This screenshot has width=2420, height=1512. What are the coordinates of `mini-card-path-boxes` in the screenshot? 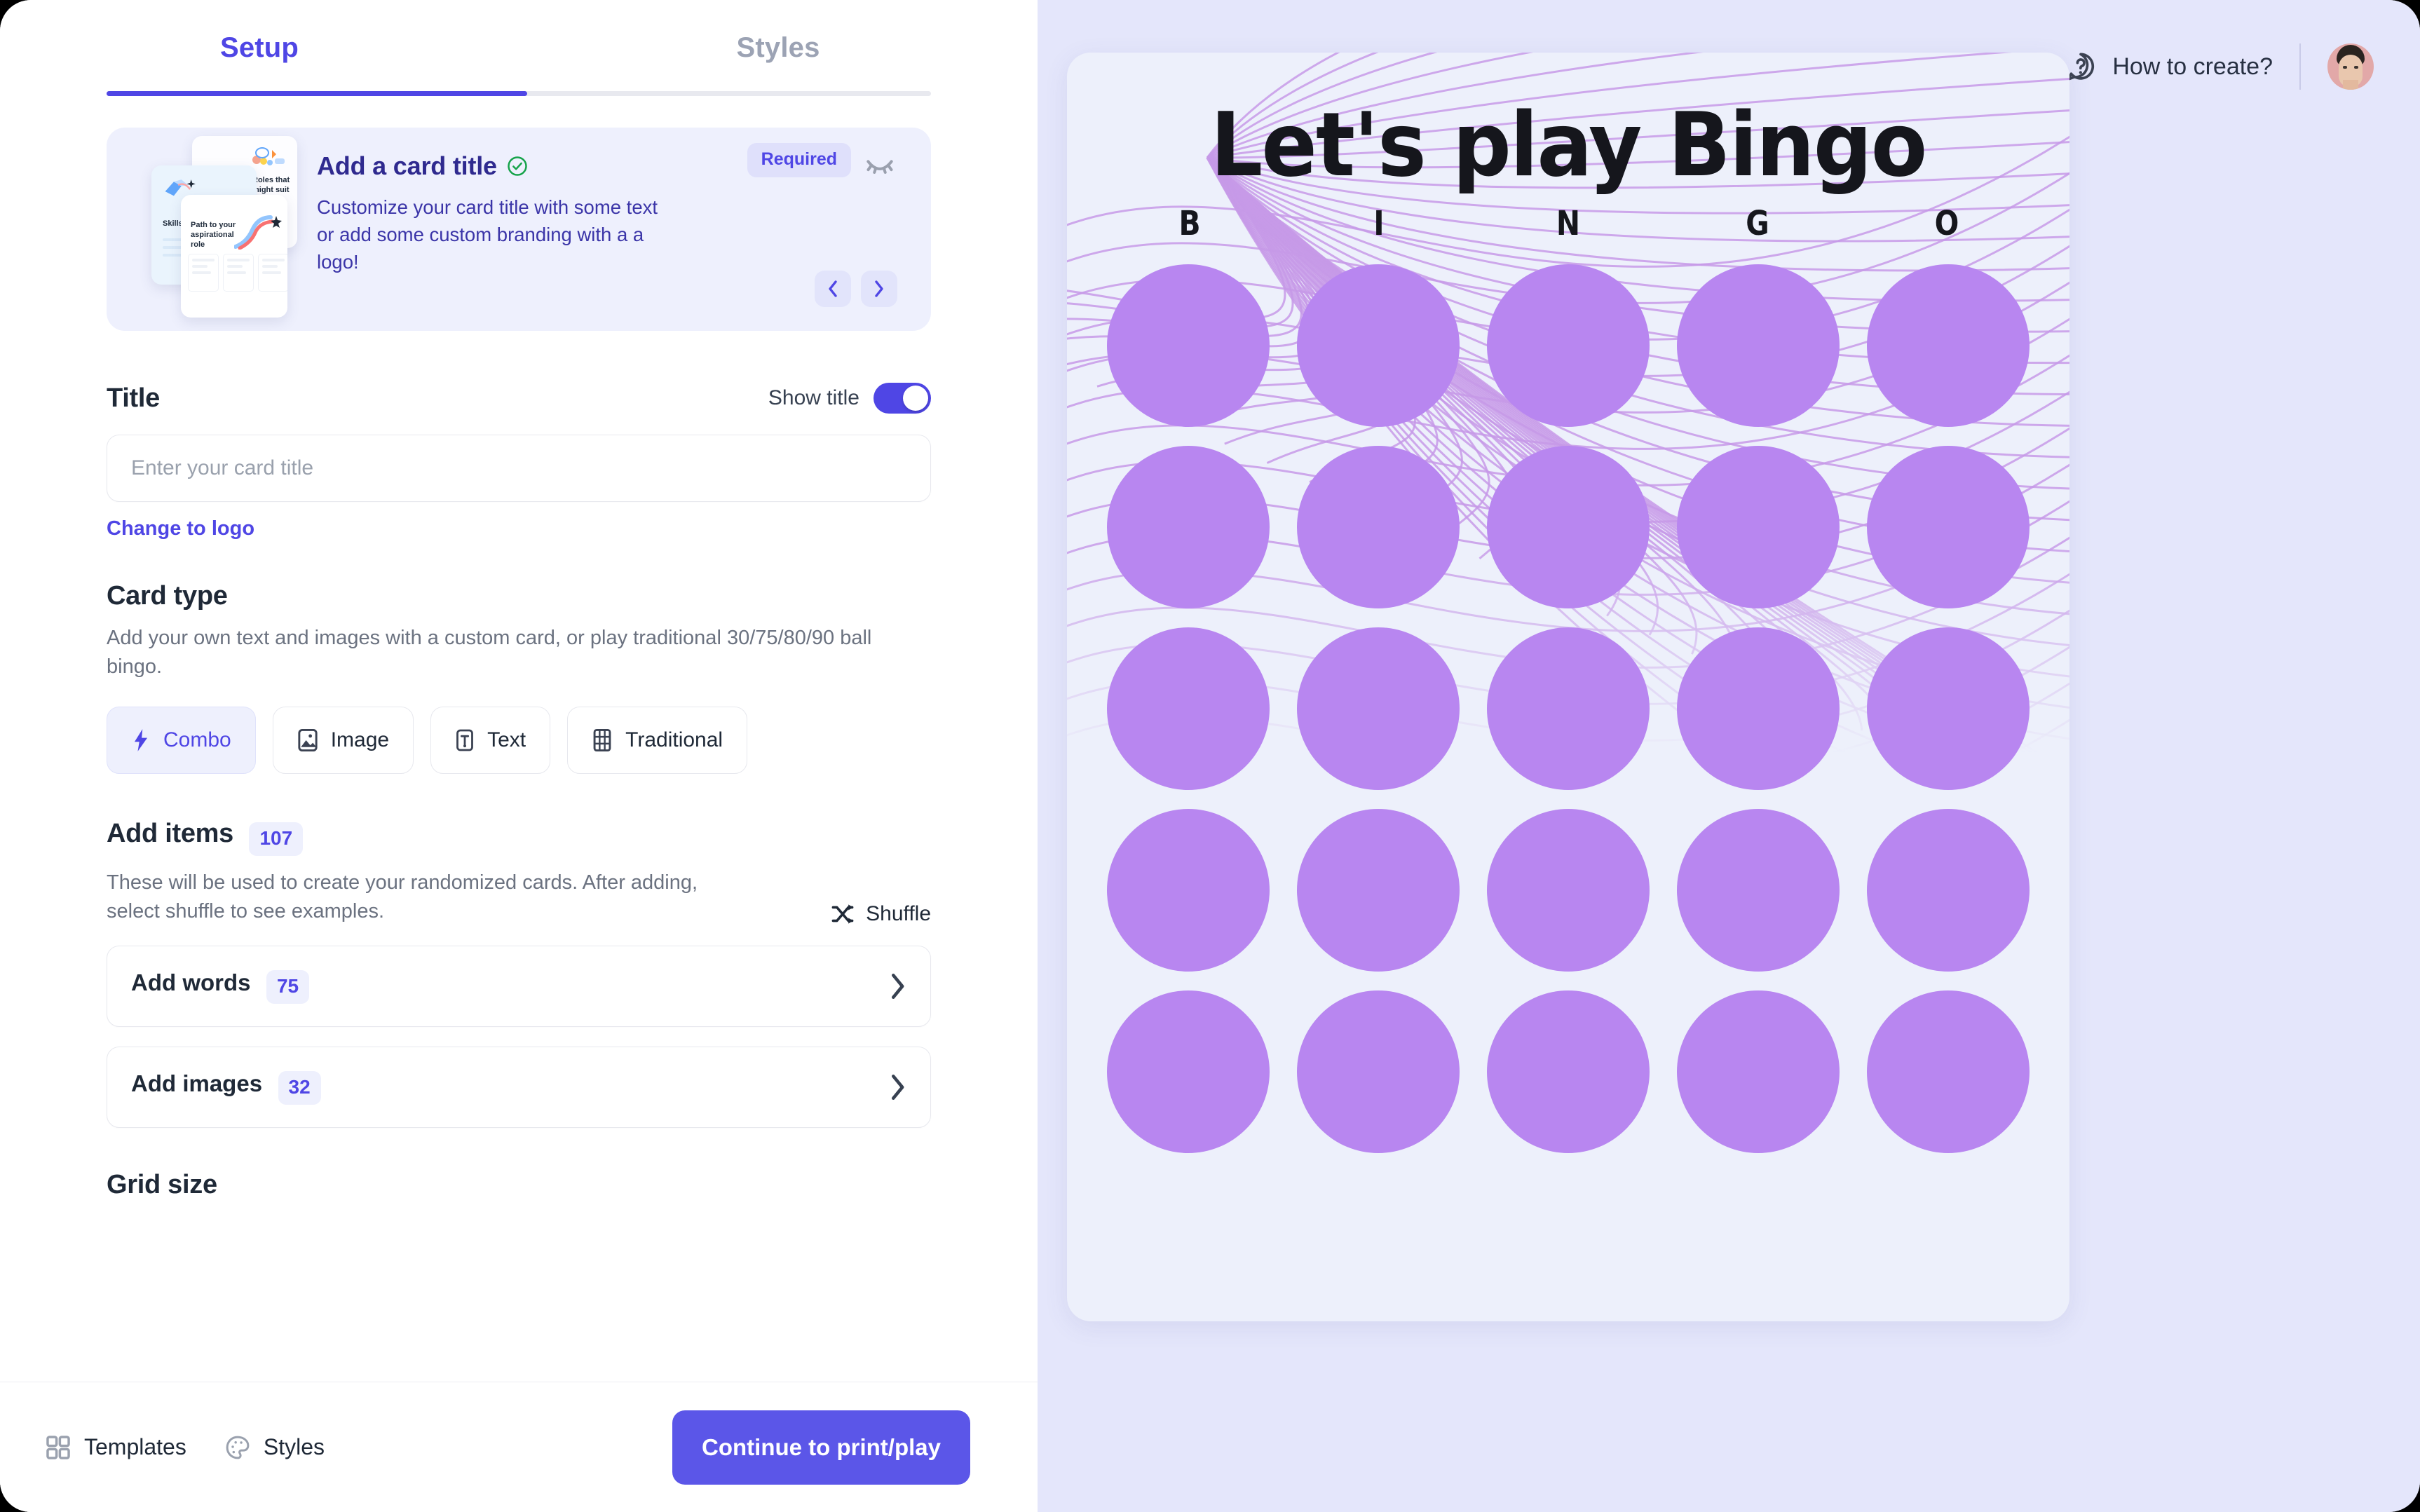 It's located at (237, 273).